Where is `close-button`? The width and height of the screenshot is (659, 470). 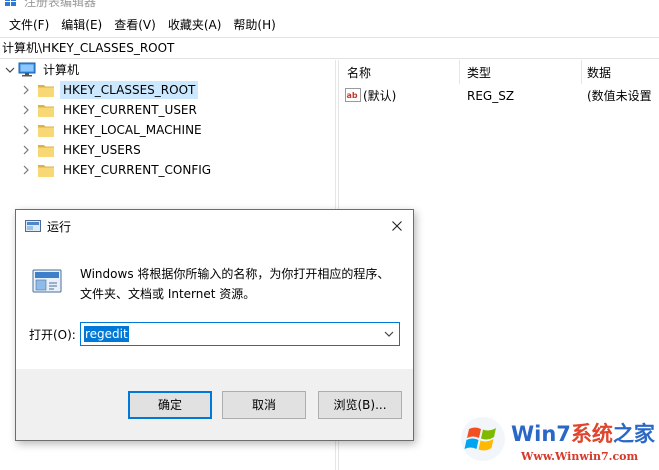 close-button is located at coordinates (397, 225).